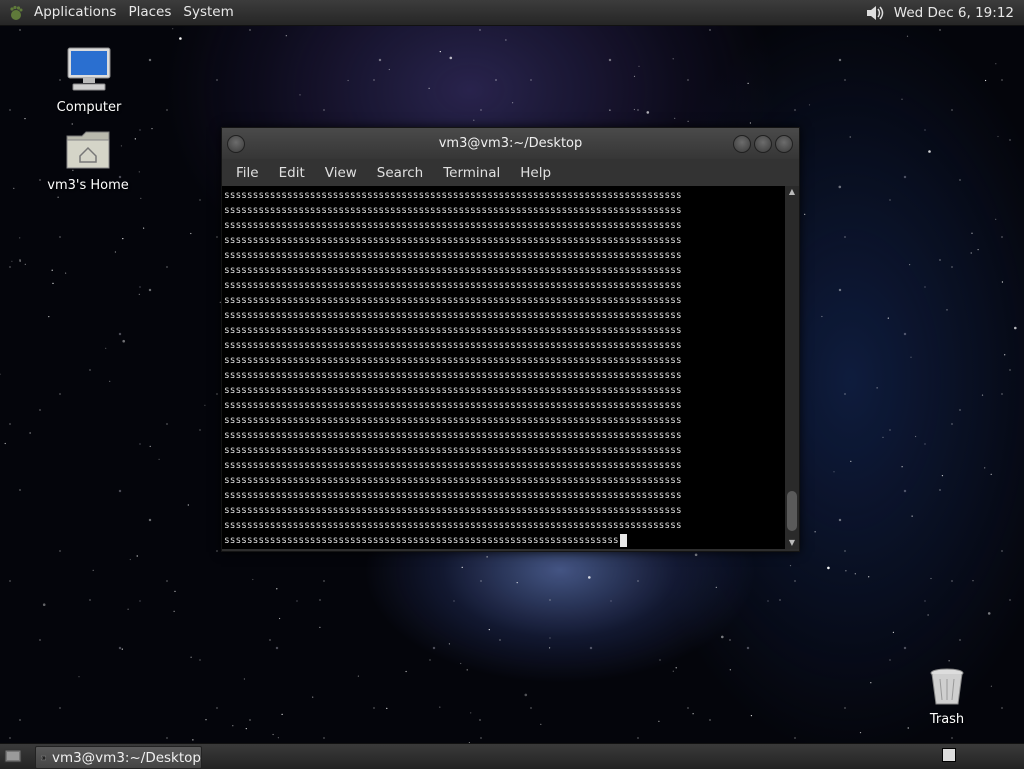  What do you see at coordinates (792, 543) in the screenshot?
I see `scroll-down-arrow-icon: ▼` at bounding box center [792, 543].